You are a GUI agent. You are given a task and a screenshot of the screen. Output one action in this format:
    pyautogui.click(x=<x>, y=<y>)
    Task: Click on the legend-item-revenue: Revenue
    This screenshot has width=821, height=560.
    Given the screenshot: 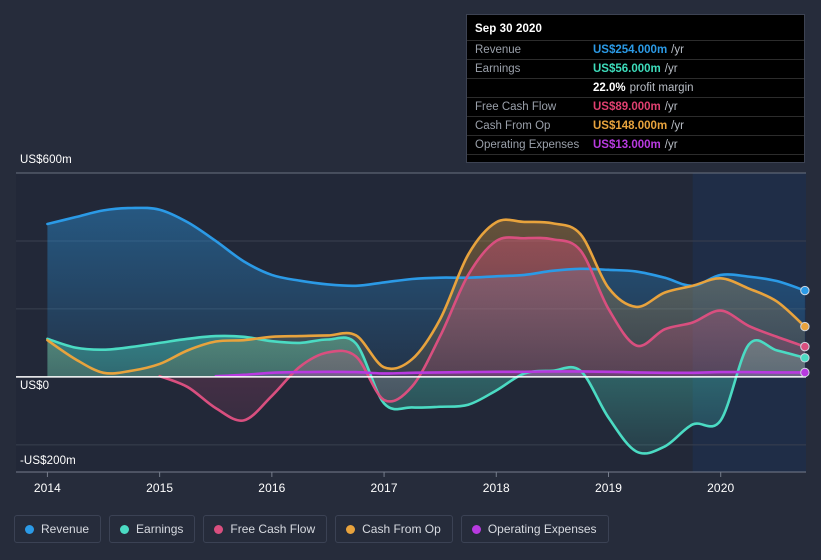 What is the action you would take?
    pyautogui.click(x=58, y=529)
    